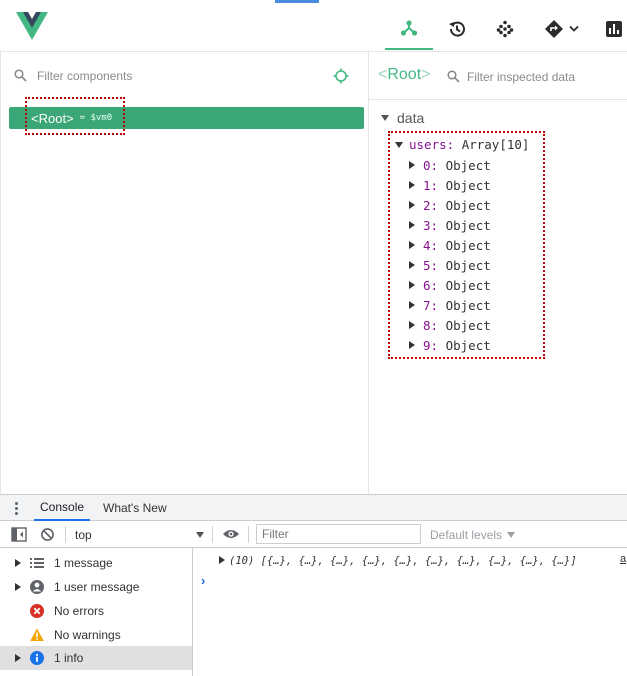  What do you see at coordinates (135, 508) in the screenshot?
I see `tab-whats-new: What's New` at bounding box center [135, 508].